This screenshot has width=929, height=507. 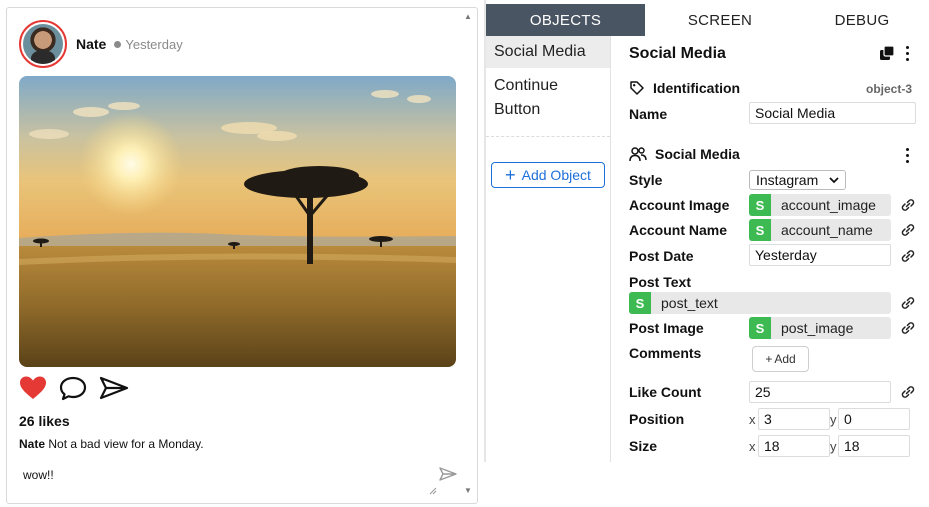 I want to click on size-y-field: 18, so click(x=874, y=446).